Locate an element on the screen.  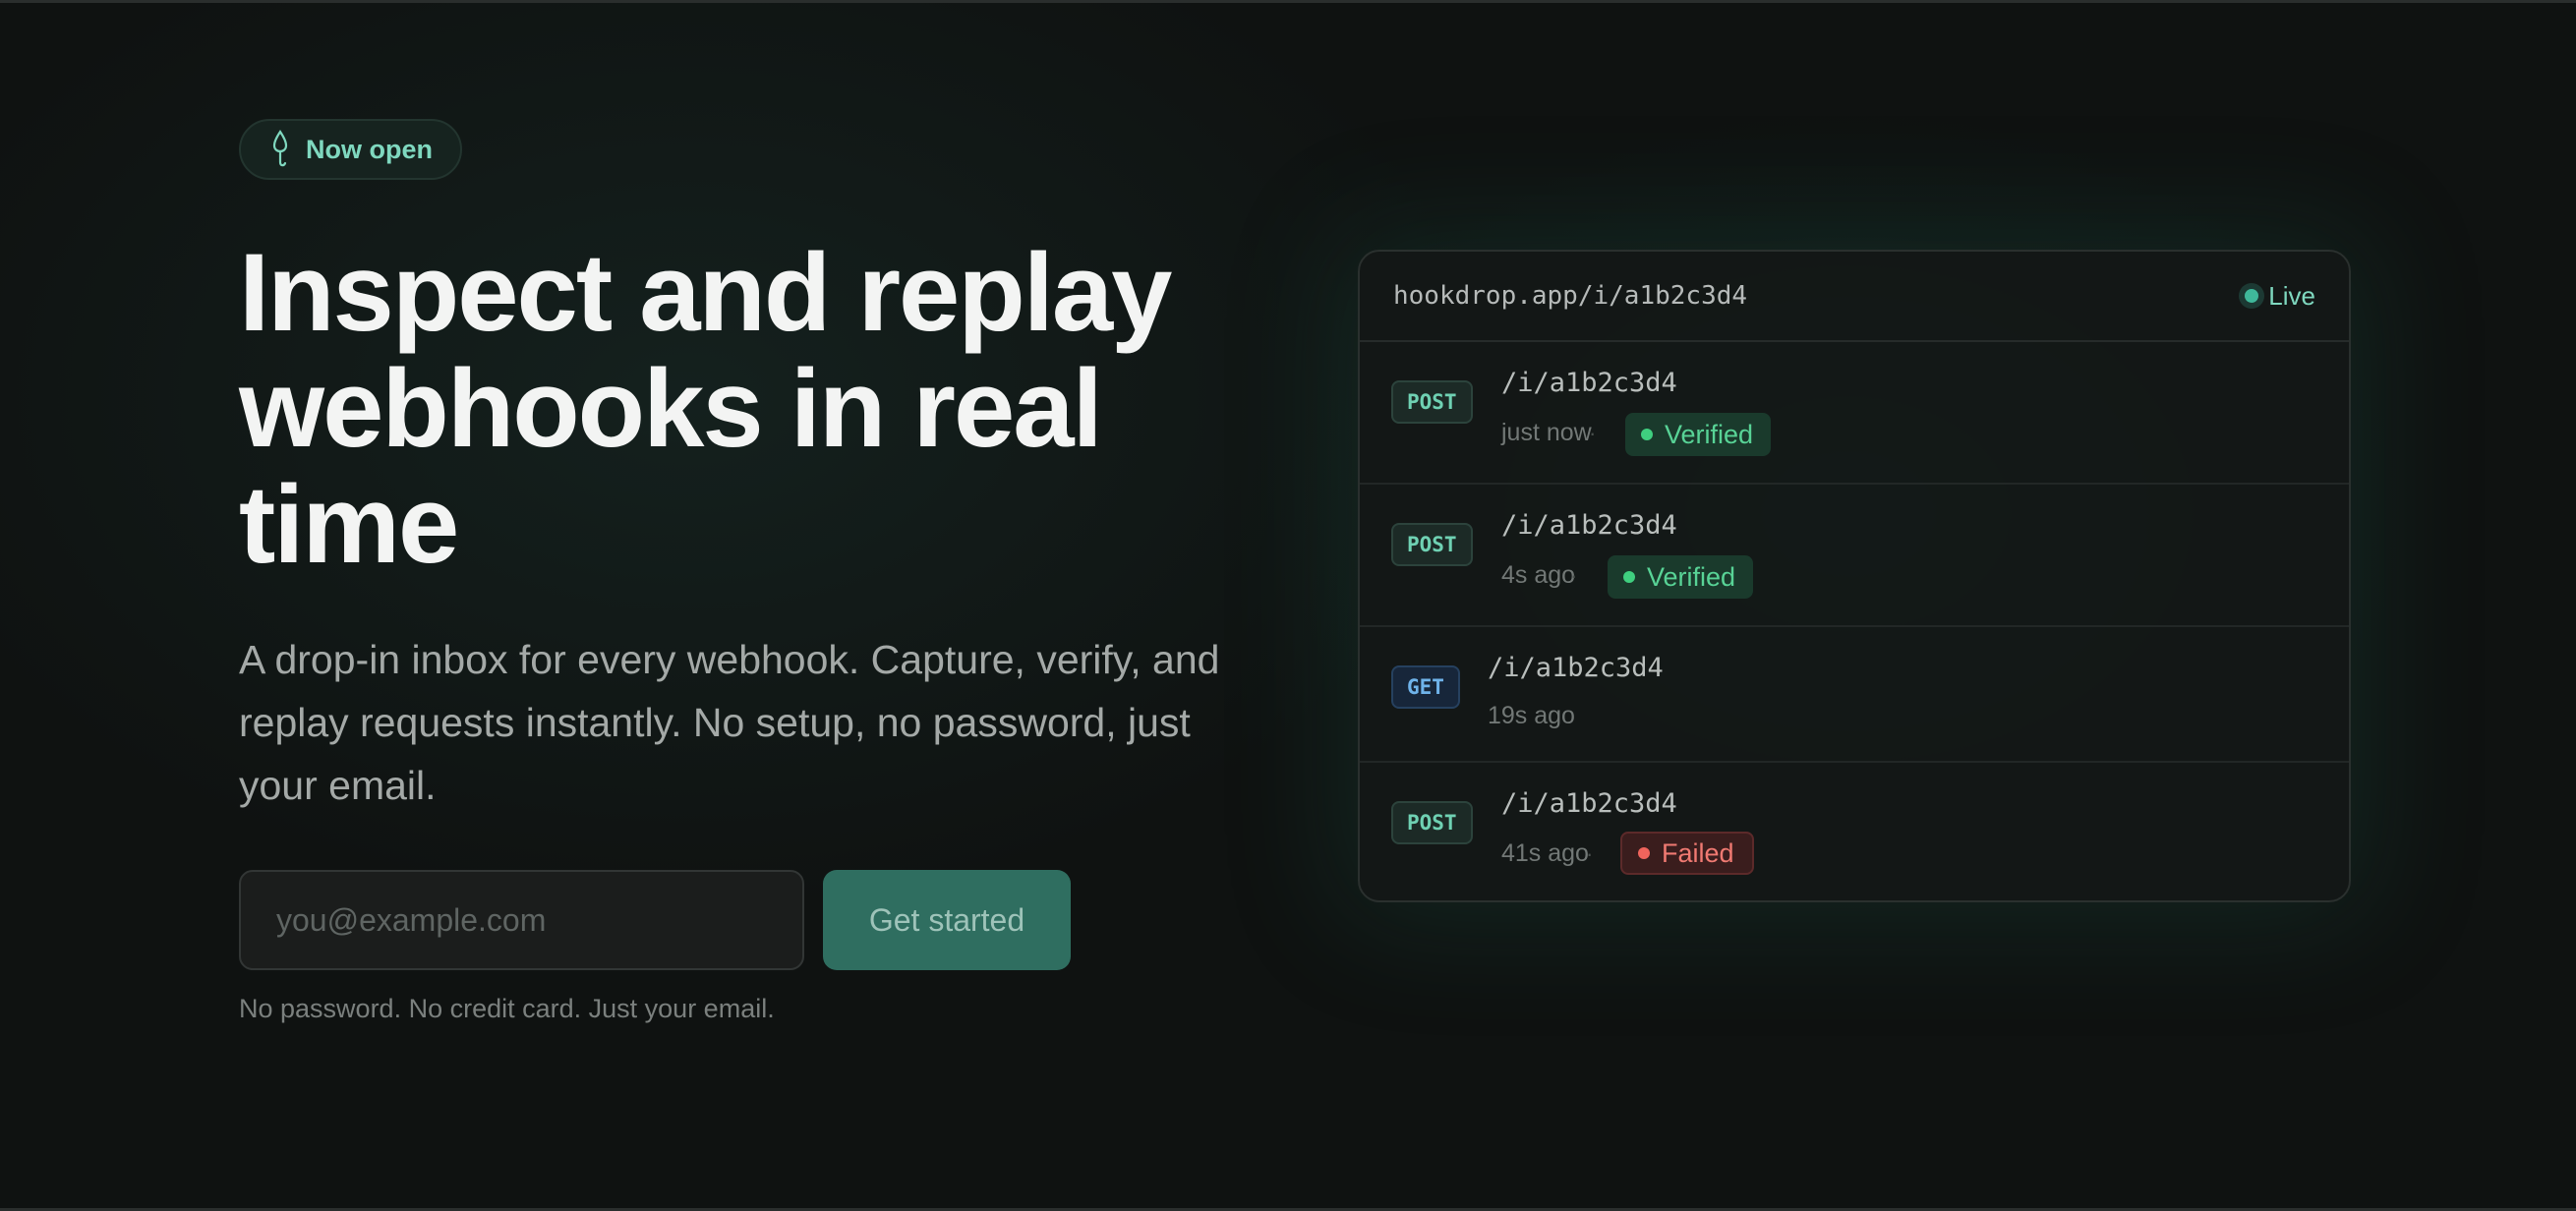
request-row: POST /i/a1b2c3d4 just now · Verified is located at coordinates (1854, 413).